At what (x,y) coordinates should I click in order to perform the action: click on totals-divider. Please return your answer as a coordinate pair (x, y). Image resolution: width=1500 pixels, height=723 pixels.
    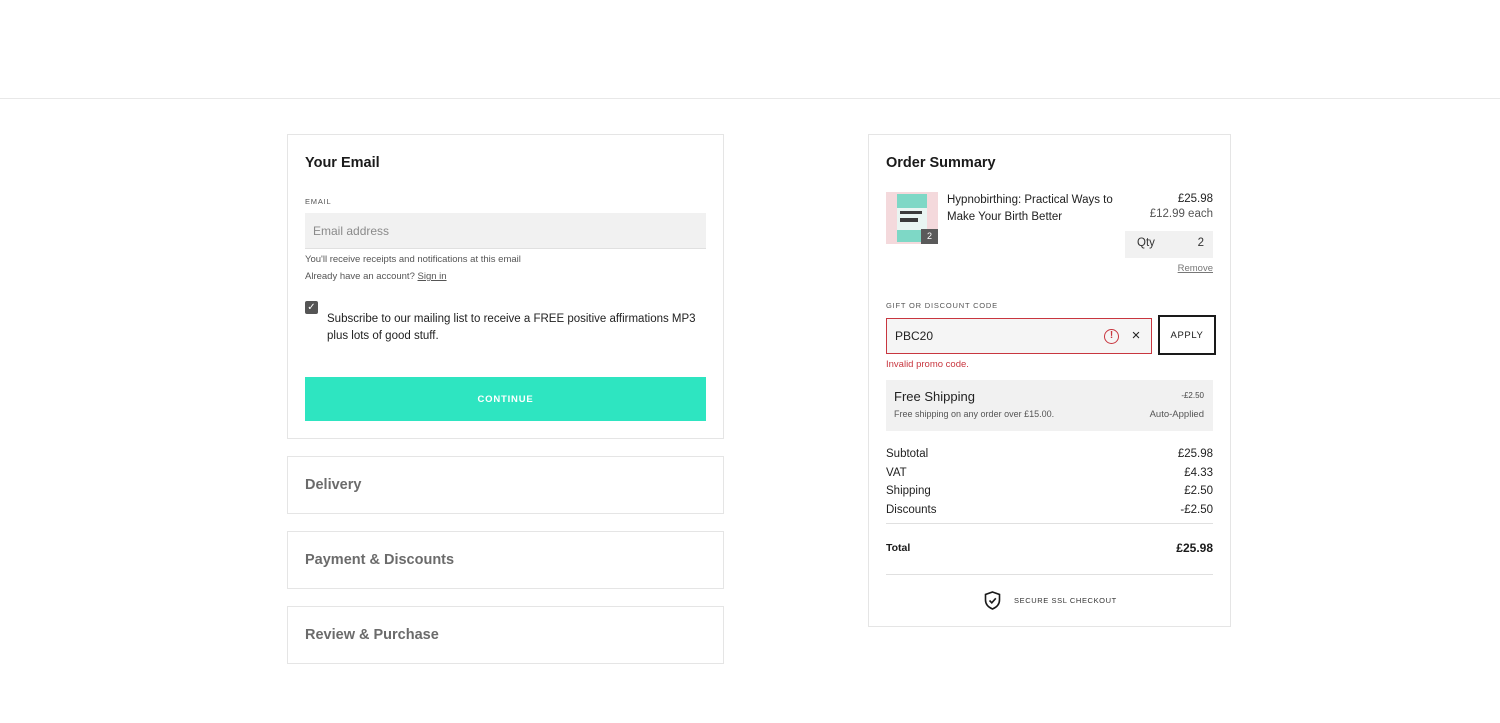
    Looking at the image, I should click on (1049, 523).